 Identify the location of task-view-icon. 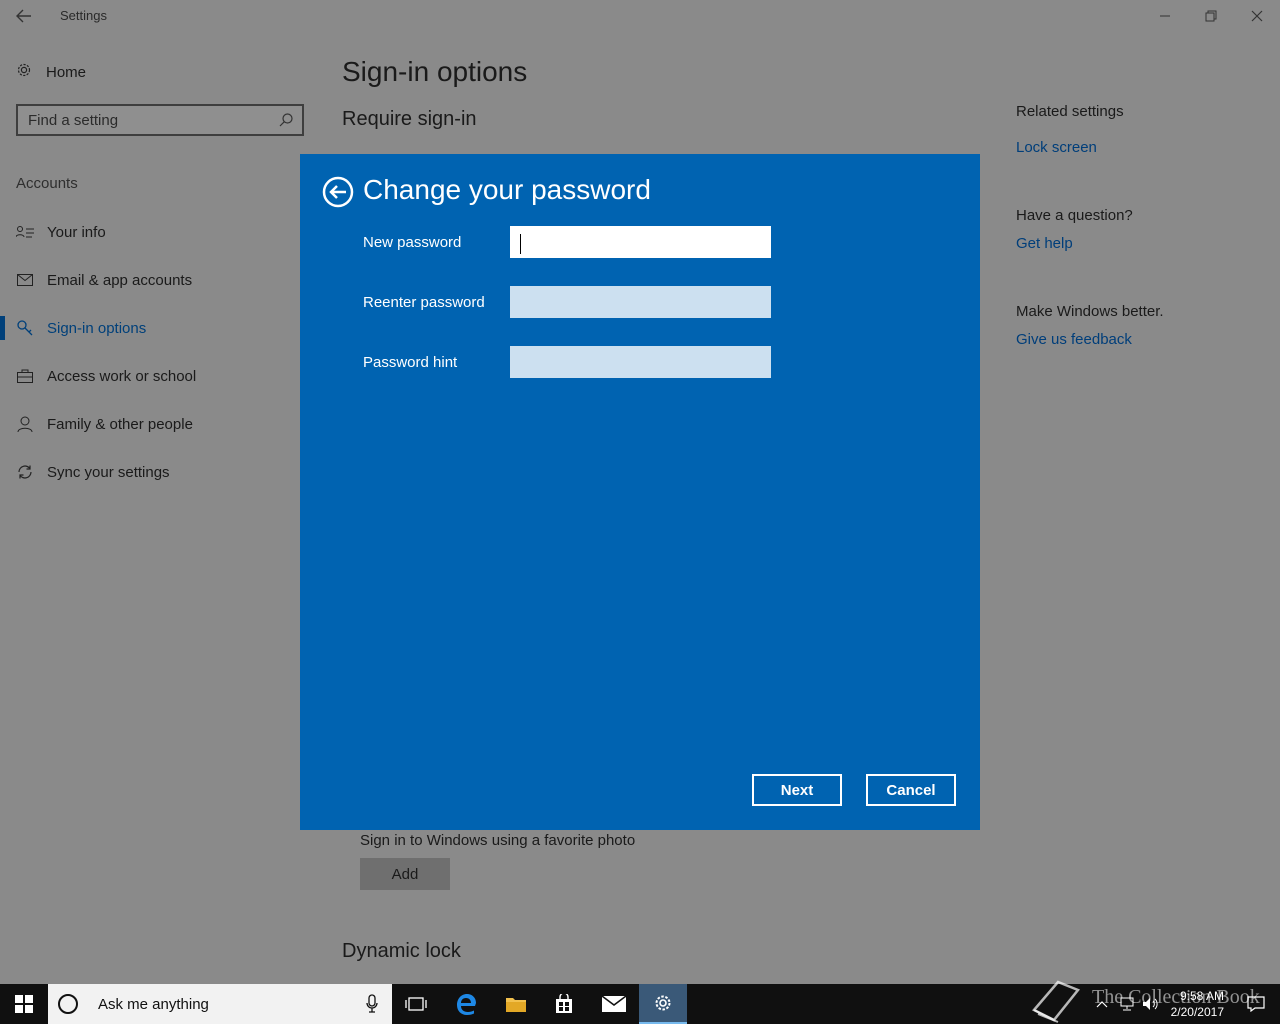
(416, 1004).